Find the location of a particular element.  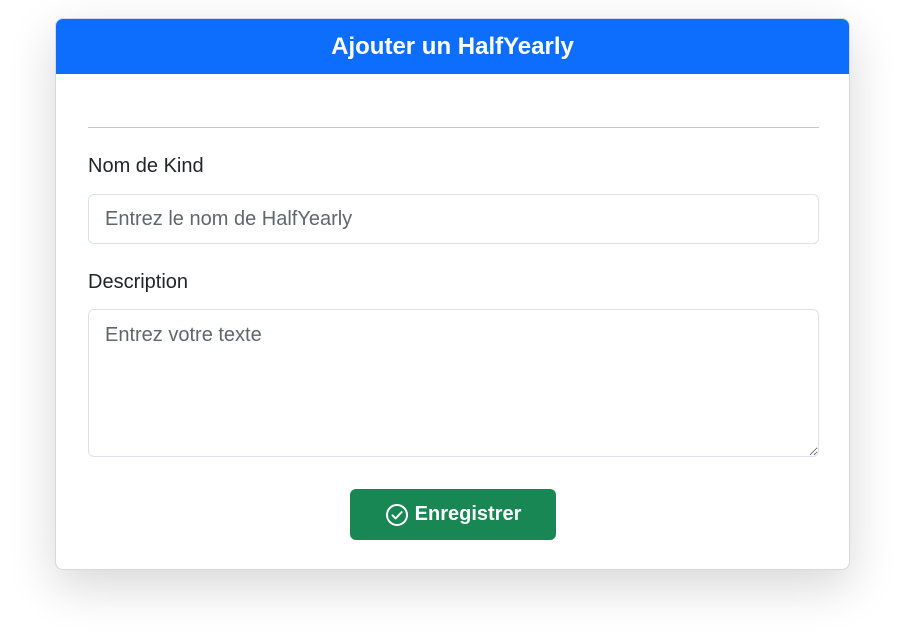

name-input is located at coordinates (453, 219).